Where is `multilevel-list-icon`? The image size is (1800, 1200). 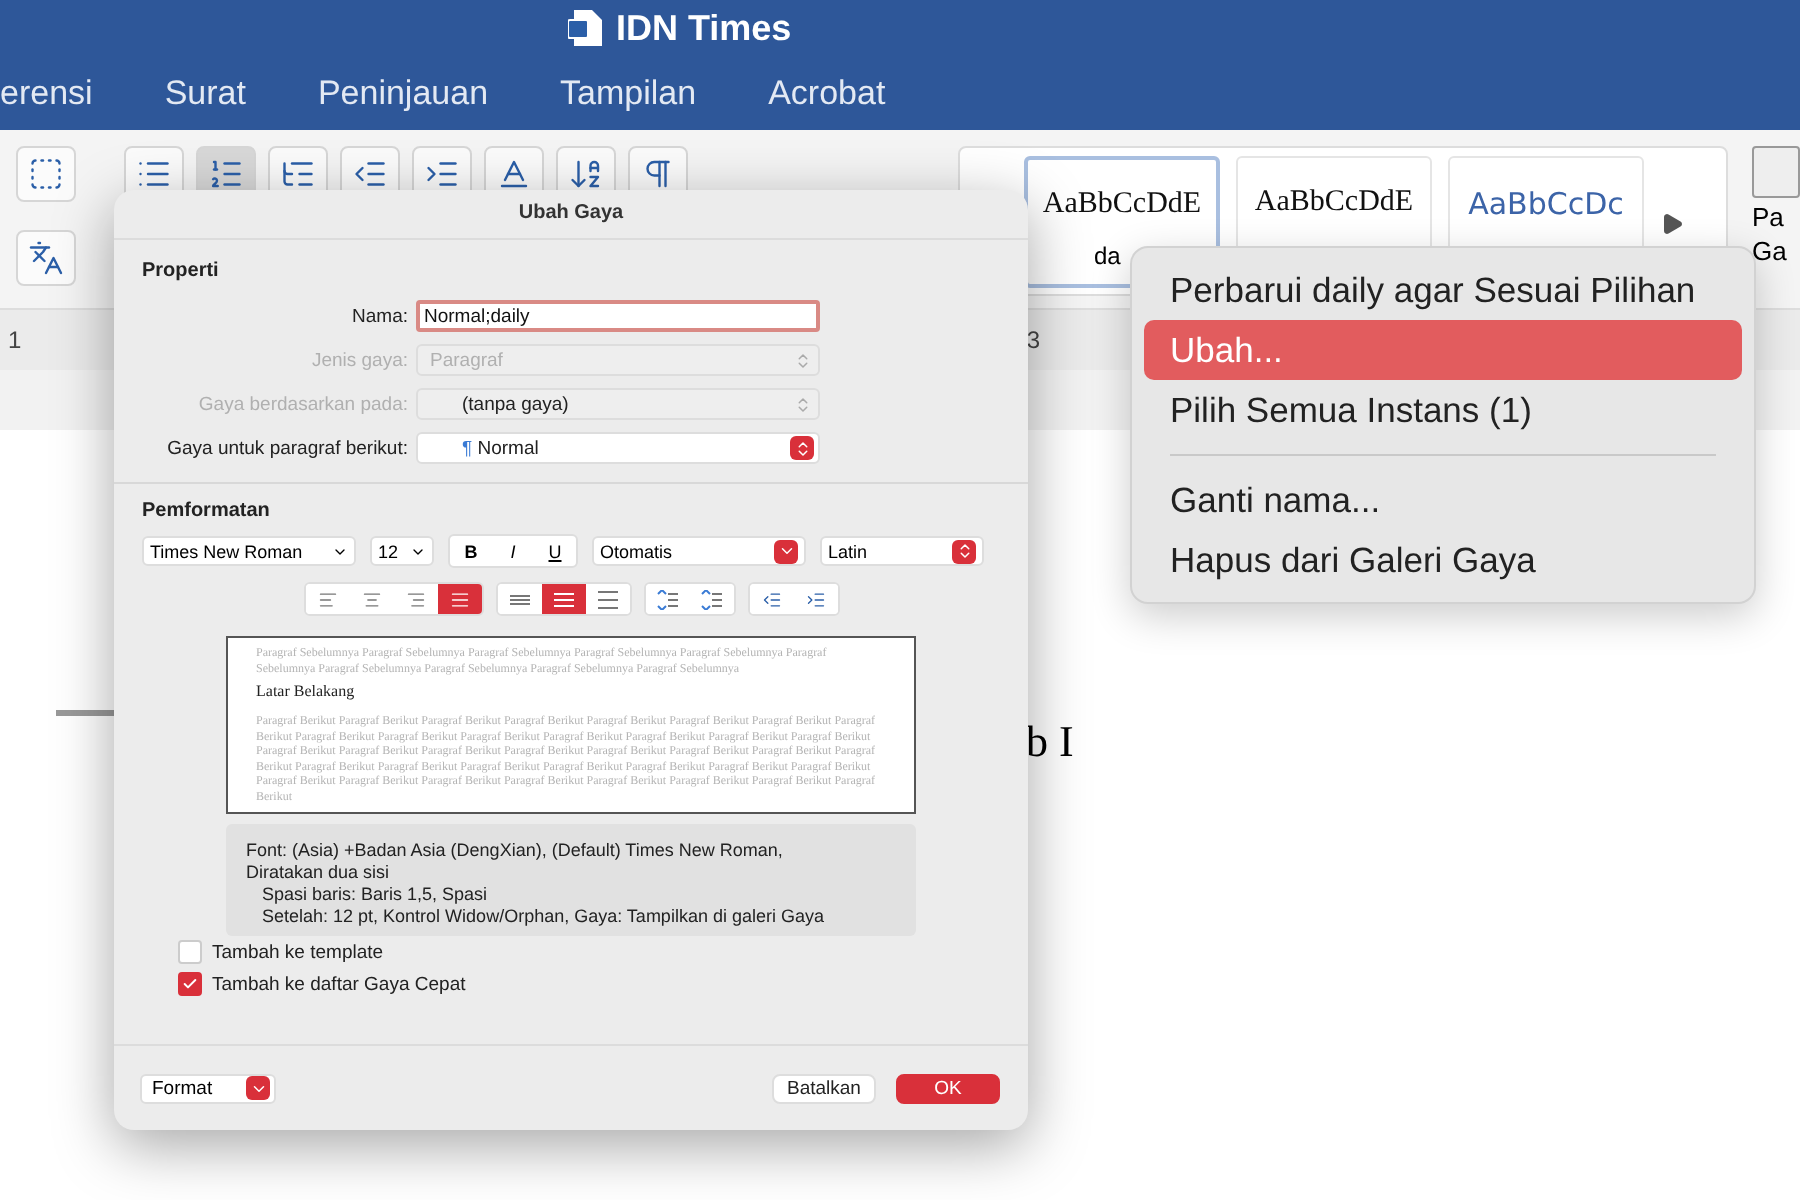
multilevel-list-icon is located at coordinates (298, 174).